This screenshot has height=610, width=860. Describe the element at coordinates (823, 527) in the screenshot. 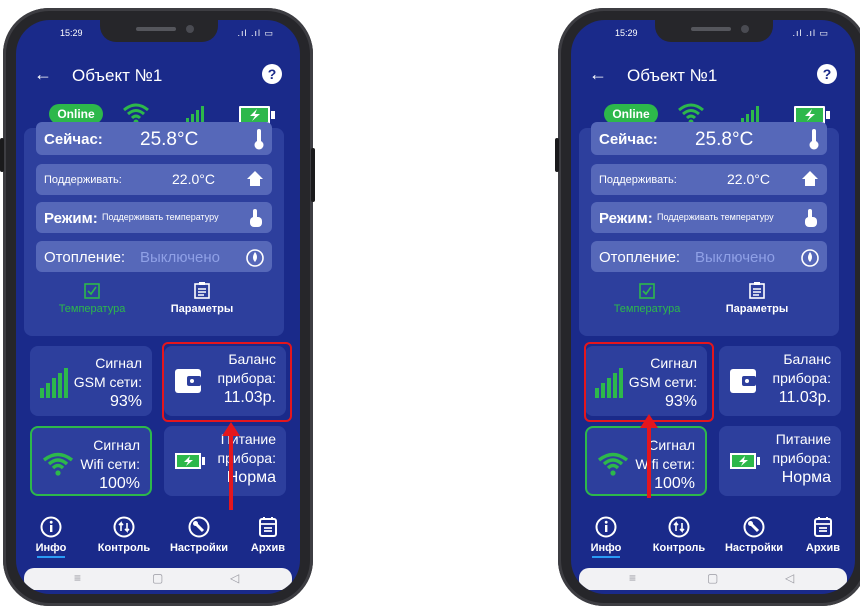

I see `archive-icon` at that location.